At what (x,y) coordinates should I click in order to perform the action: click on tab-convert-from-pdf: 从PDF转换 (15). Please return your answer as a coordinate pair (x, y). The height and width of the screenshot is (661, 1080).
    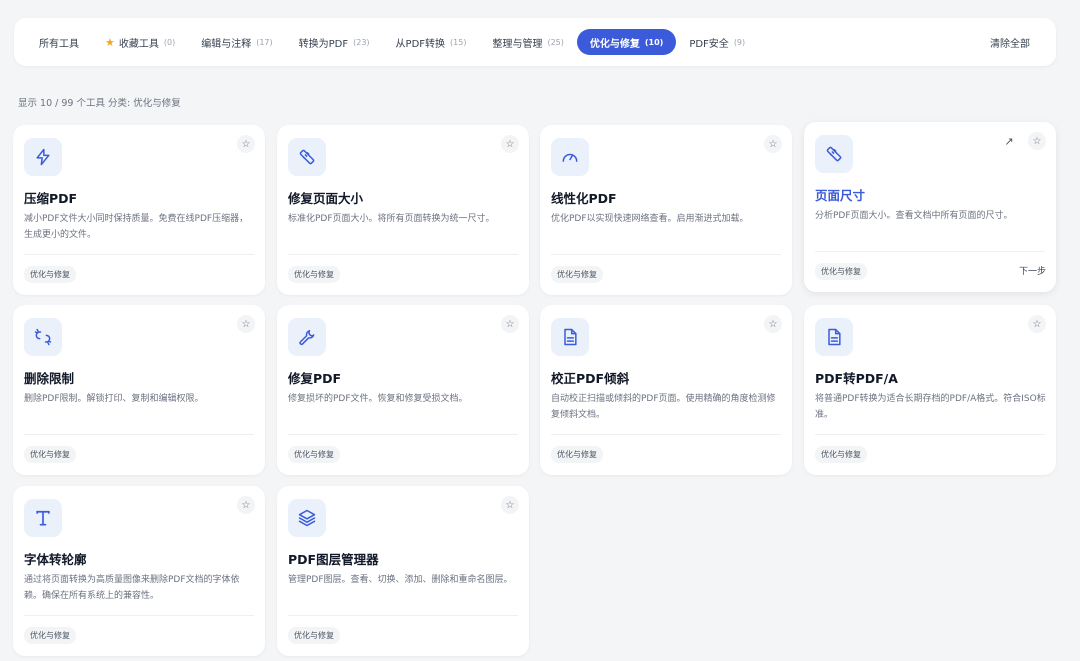
    Looking at the image, I should click on (431, 42).